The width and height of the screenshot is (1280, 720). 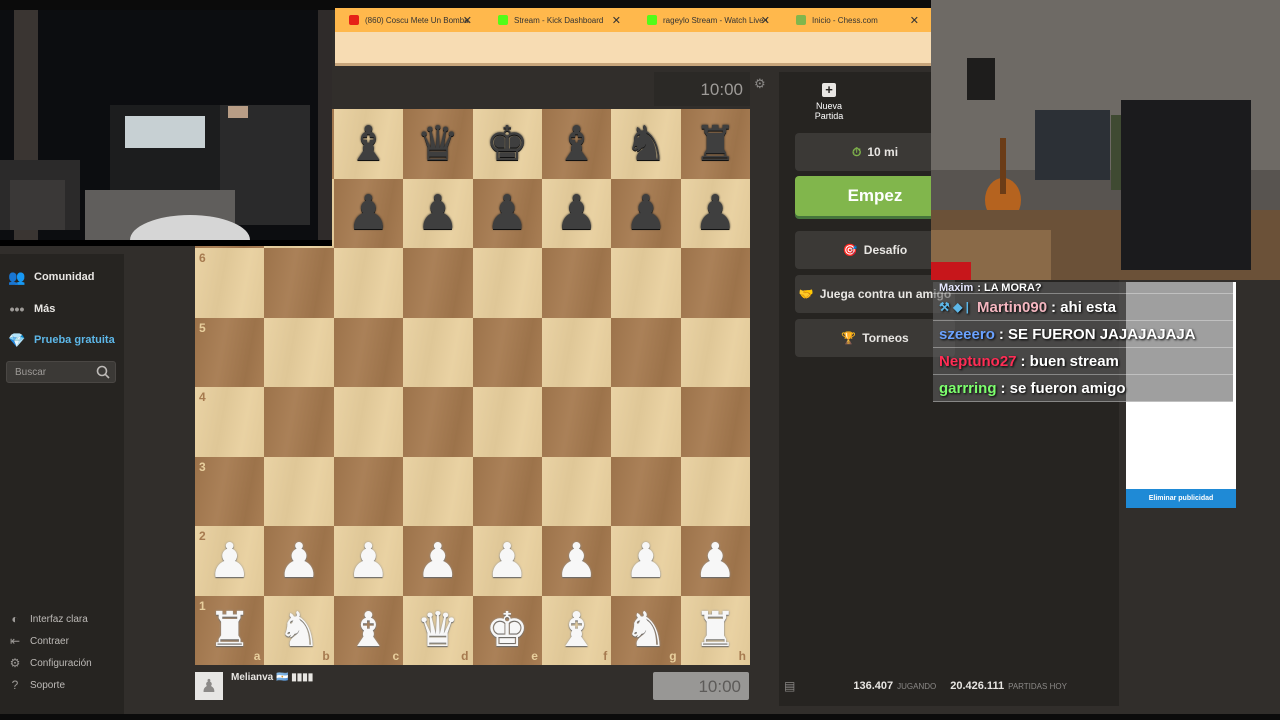 What do you see at coordinates (968, 388) in the screenshot?
I see `chat-username: garrring` at bounding box center [968, 388].